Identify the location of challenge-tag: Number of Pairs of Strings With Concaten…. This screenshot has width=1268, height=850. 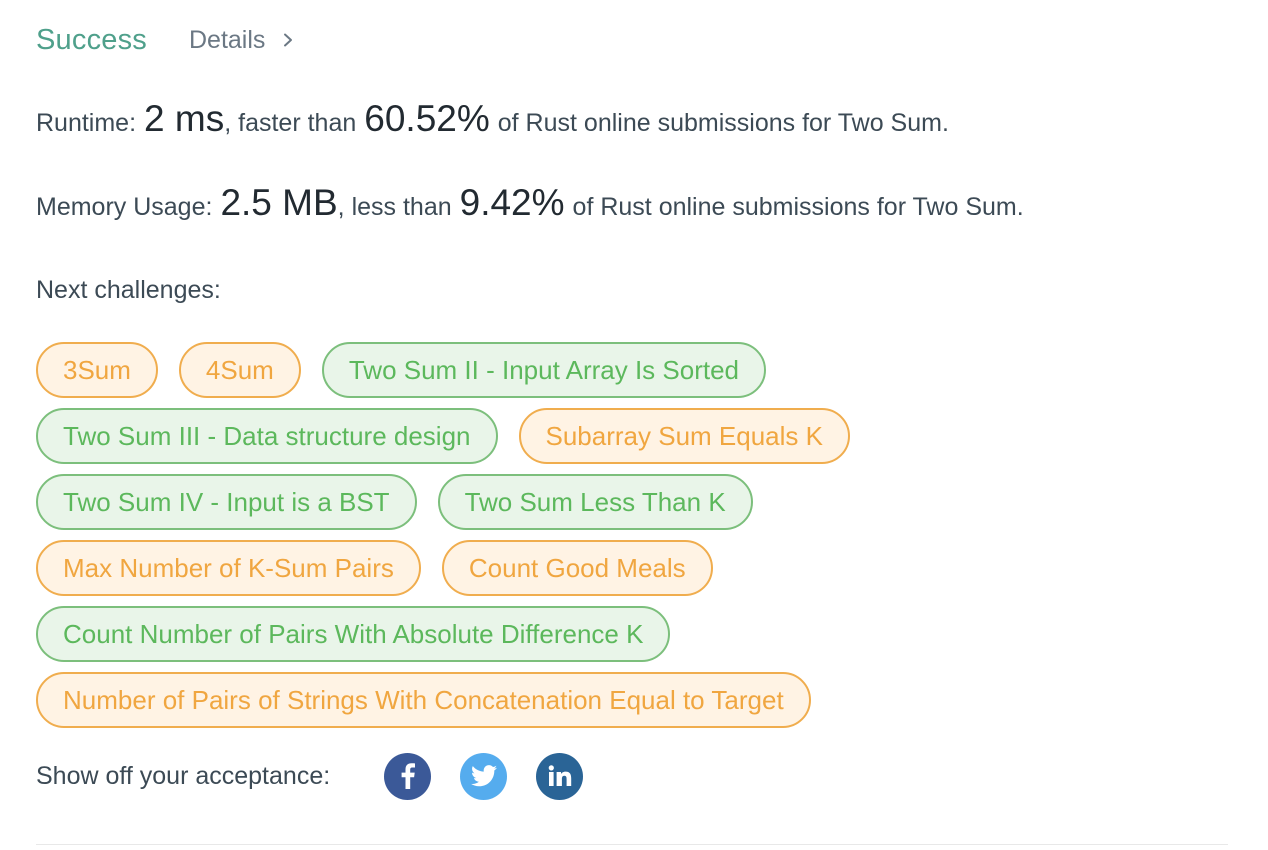
(423, 700).